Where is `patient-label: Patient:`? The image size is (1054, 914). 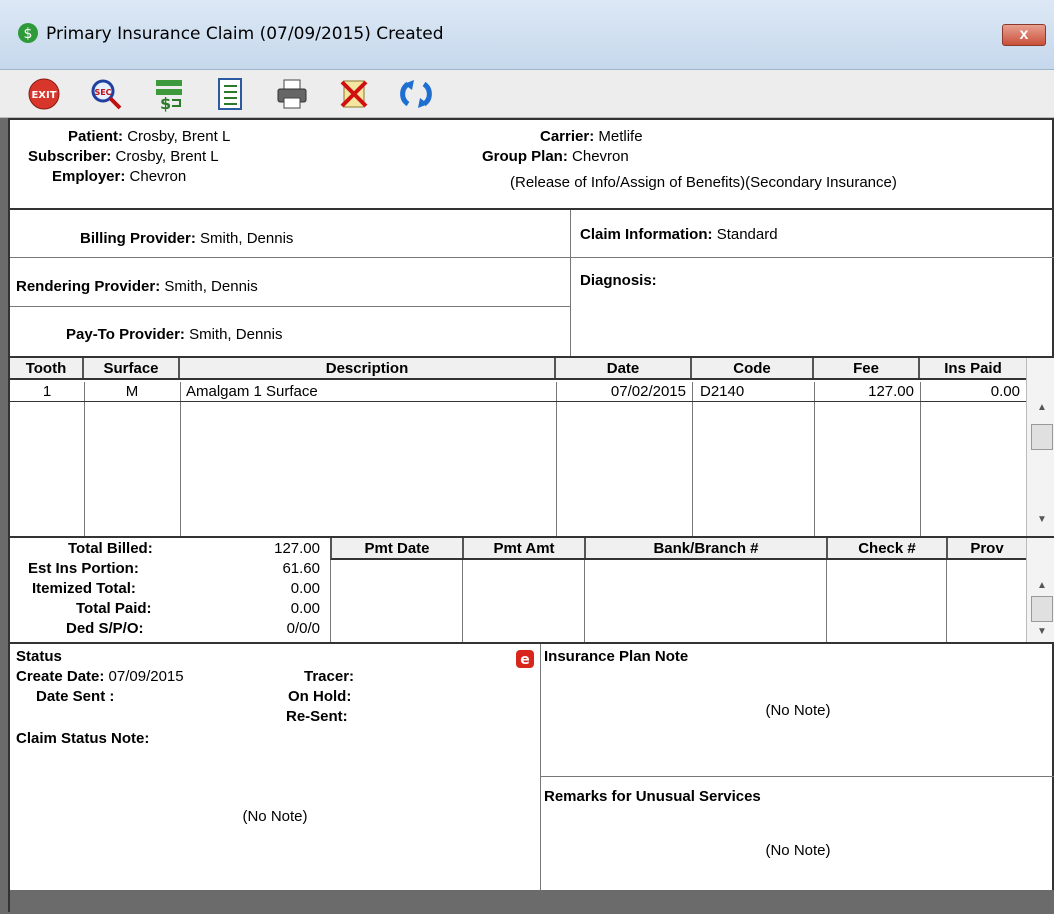 patient-label: Patient: is located at coordinates (96, 136).